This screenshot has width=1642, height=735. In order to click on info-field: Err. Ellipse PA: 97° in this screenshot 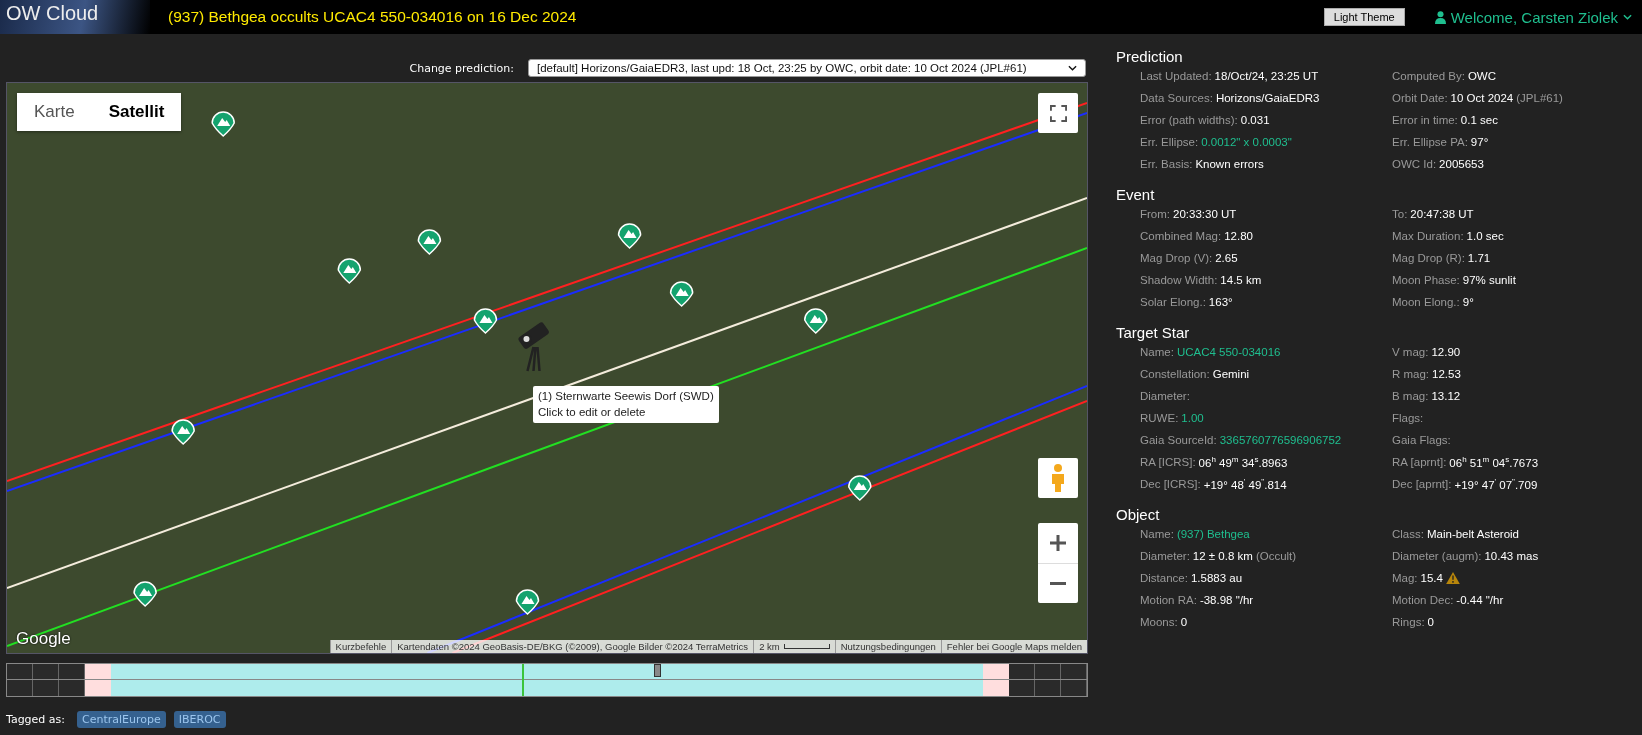, I will do `click(1517, 142)`.